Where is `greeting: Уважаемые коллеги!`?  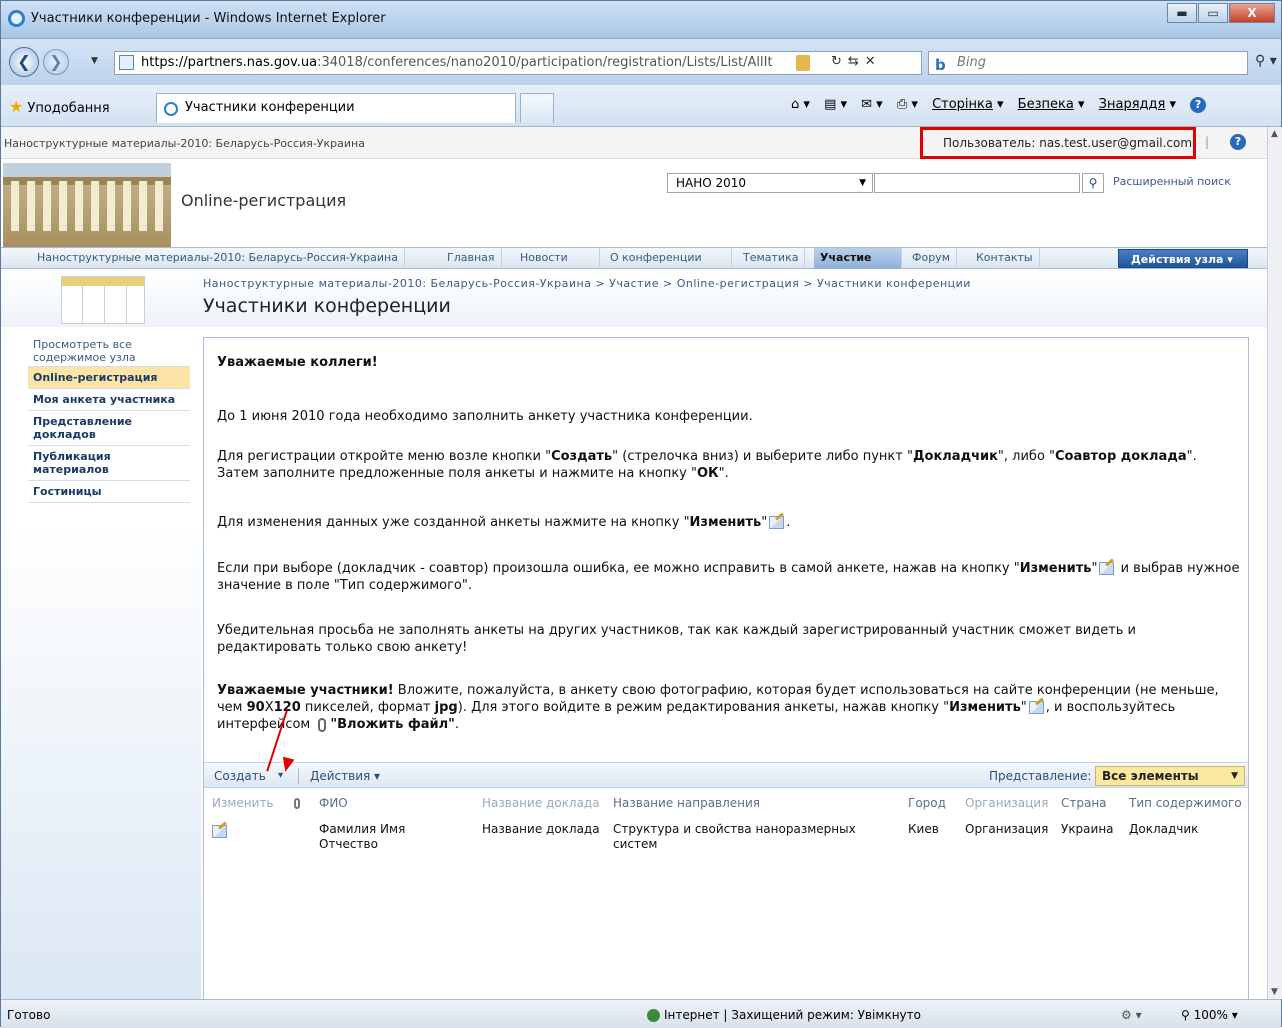
greeting: Уважаемые коллеги! is located at coordinates (297, 362).